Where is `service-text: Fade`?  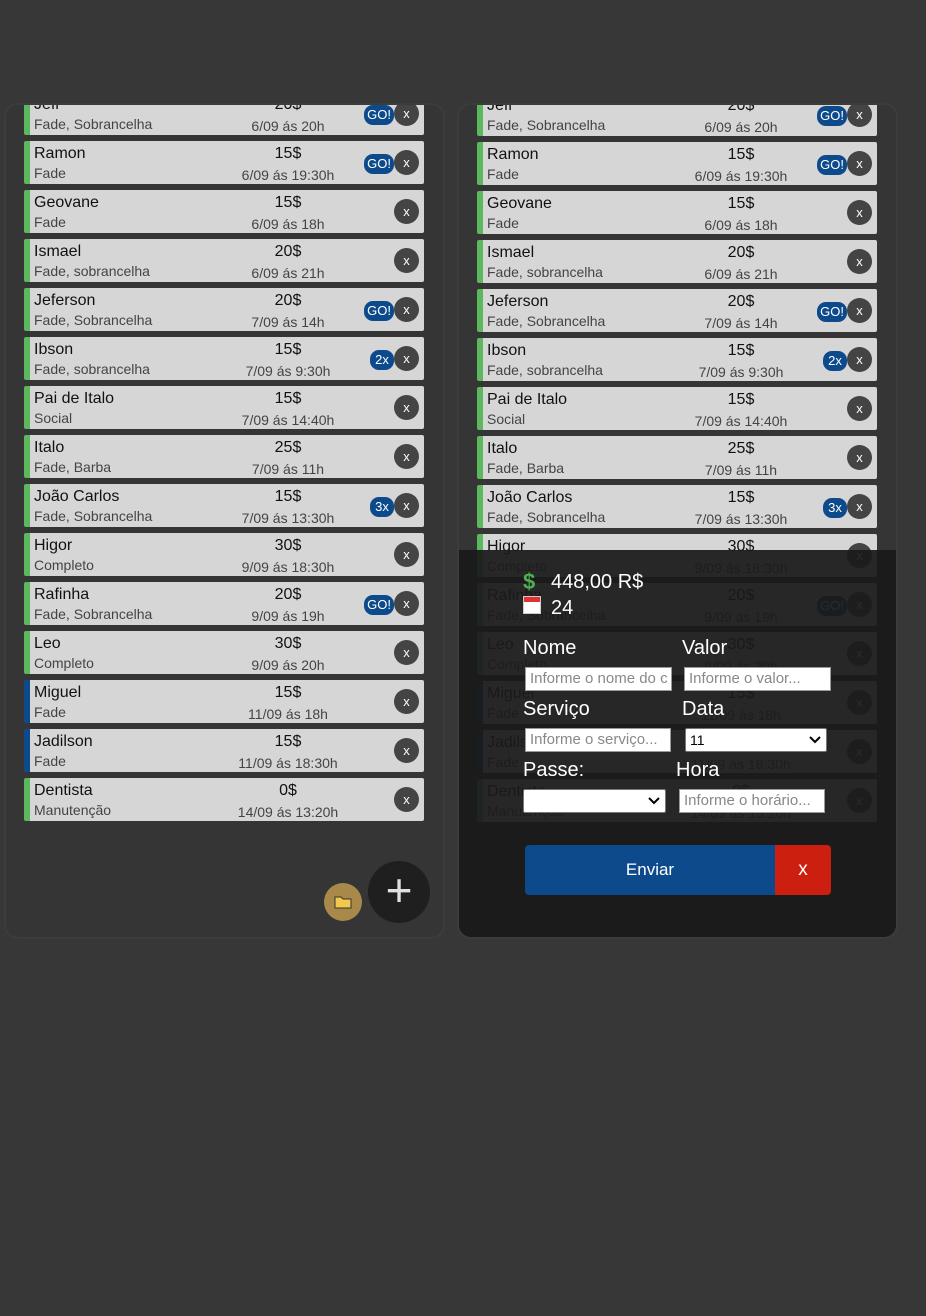 service-text: Fade is located at coordinates (50, 173).